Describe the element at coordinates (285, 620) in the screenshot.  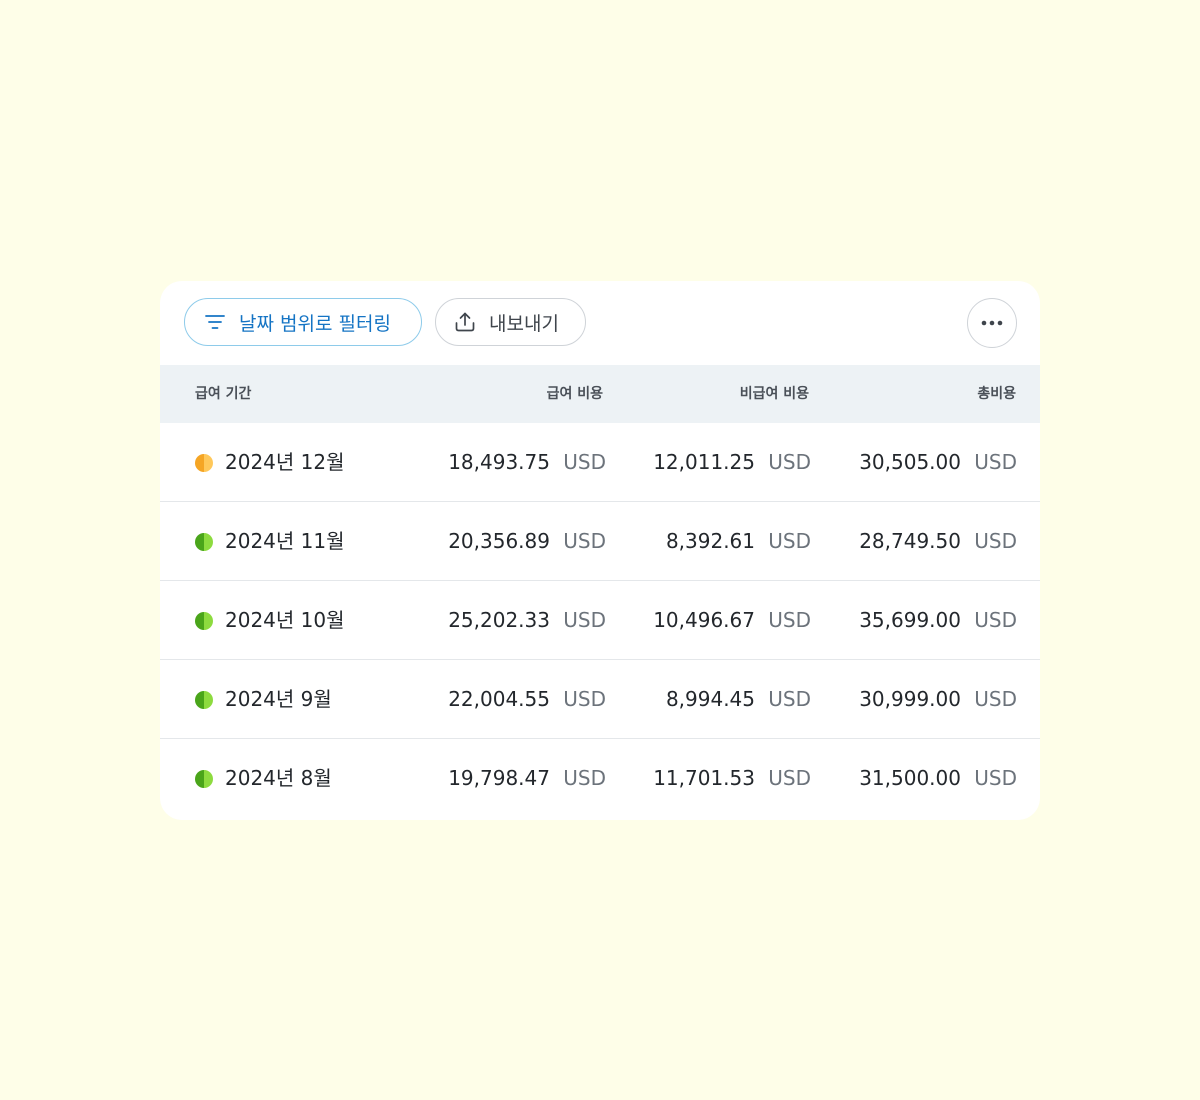
I see `pay-period: 2024년 10월` at that location.